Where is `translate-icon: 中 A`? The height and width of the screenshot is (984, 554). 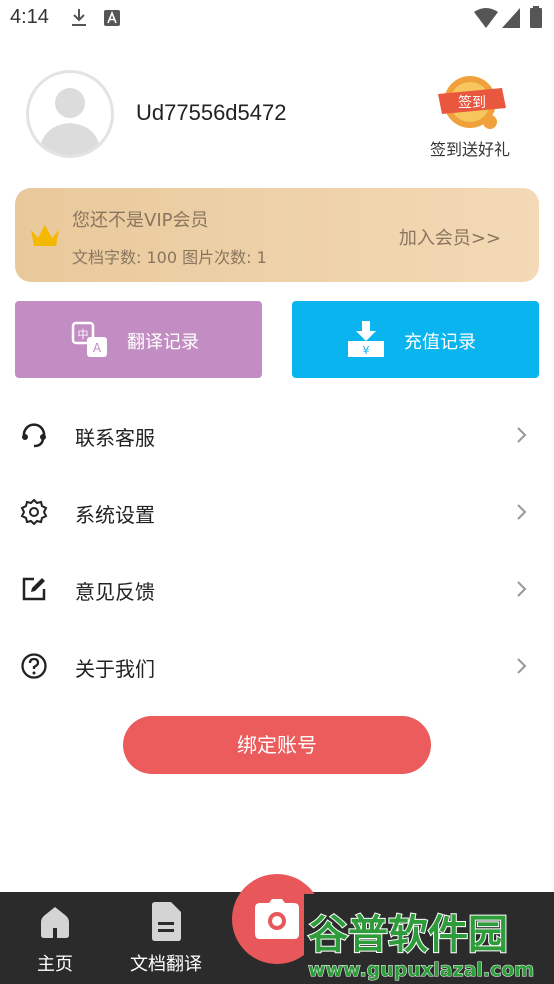
translate-icon: 中 A is located at coordinates (89, 339).